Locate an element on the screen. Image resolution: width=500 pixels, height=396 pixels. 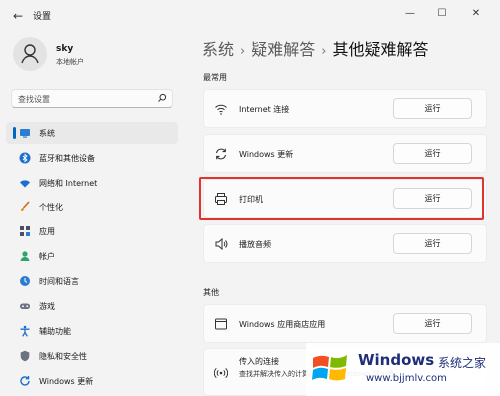
highlight-box is located at coordinates (341, 198).